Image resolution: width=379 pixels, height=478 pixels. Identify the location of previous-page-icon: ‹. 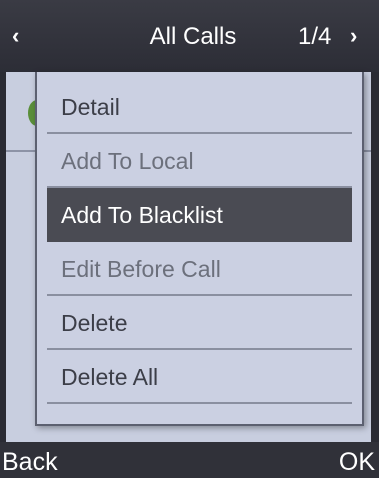
(22, 36).